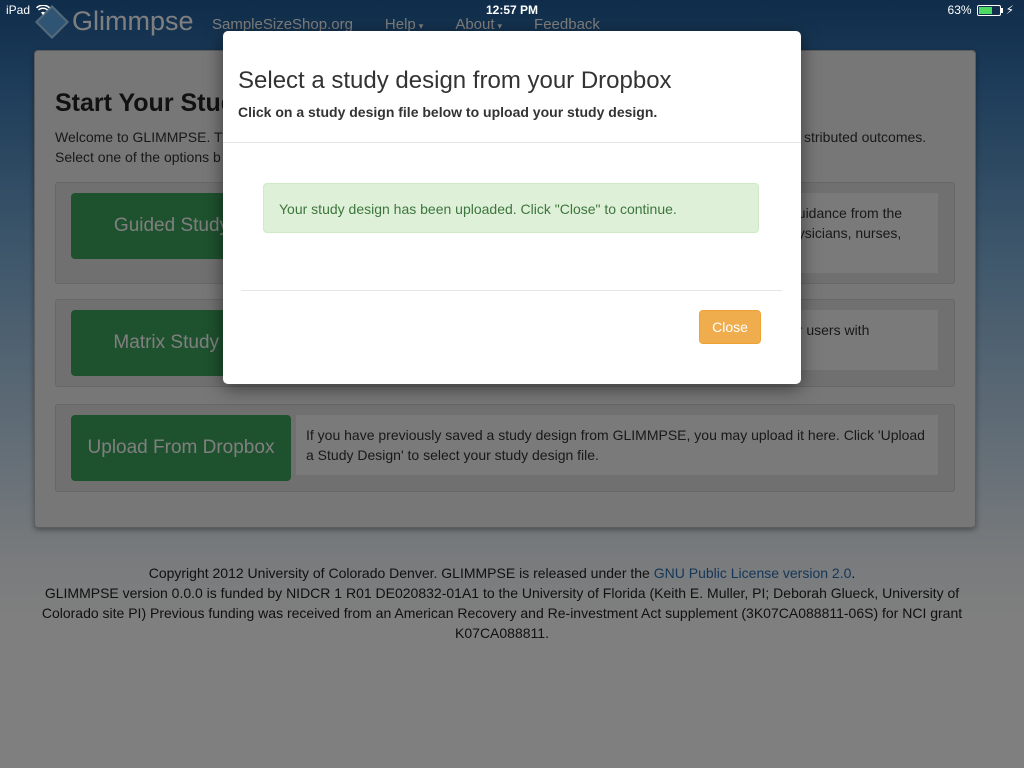  I want to click on status-time: 12:57 PM, so click(512, 10).